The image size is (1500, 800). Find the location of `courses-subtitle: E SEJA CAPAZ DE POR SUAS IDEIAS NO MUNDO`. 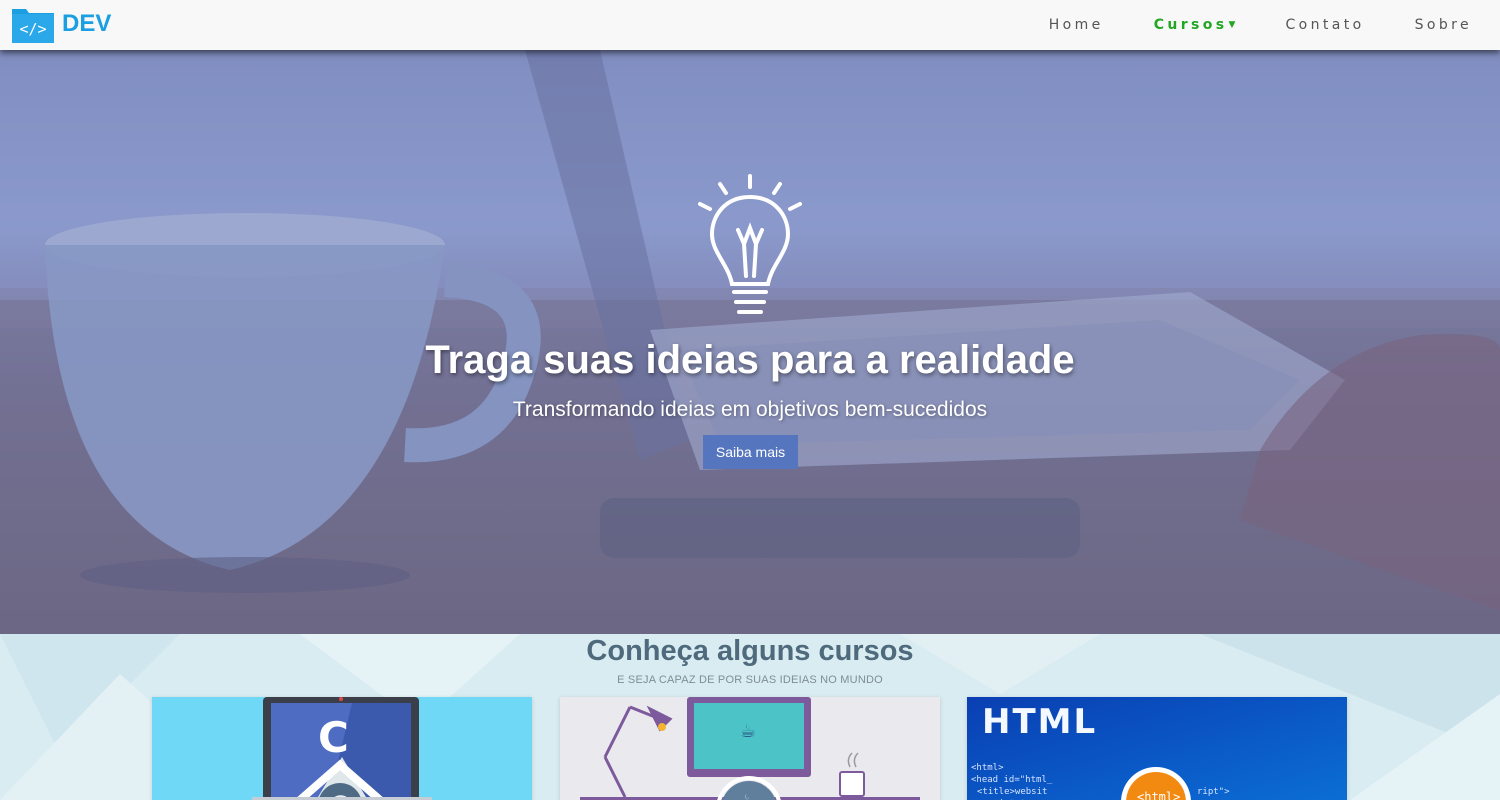

courses-subtitle: E SEJA CAPAZ DE POR SUAS IDEIAS NO MUNDO is located at coordinates (750, 680).